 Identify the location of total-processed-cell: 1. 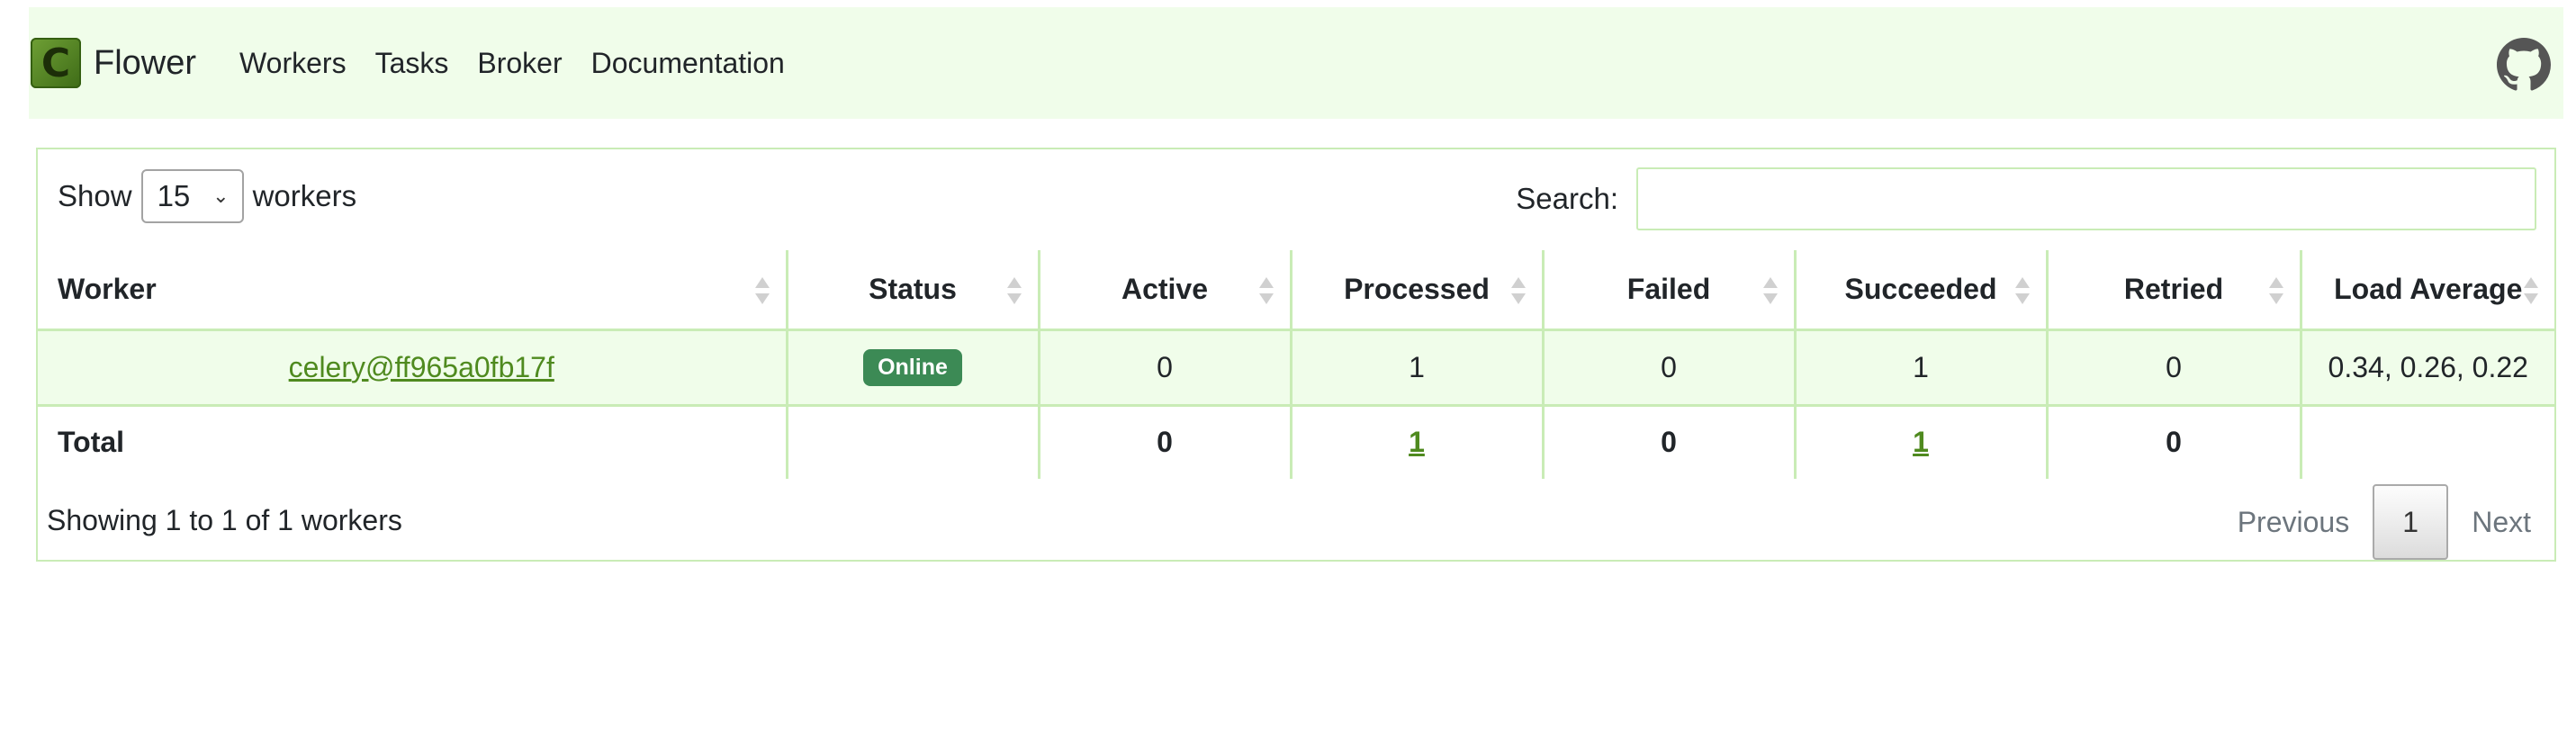
(1416, 442).